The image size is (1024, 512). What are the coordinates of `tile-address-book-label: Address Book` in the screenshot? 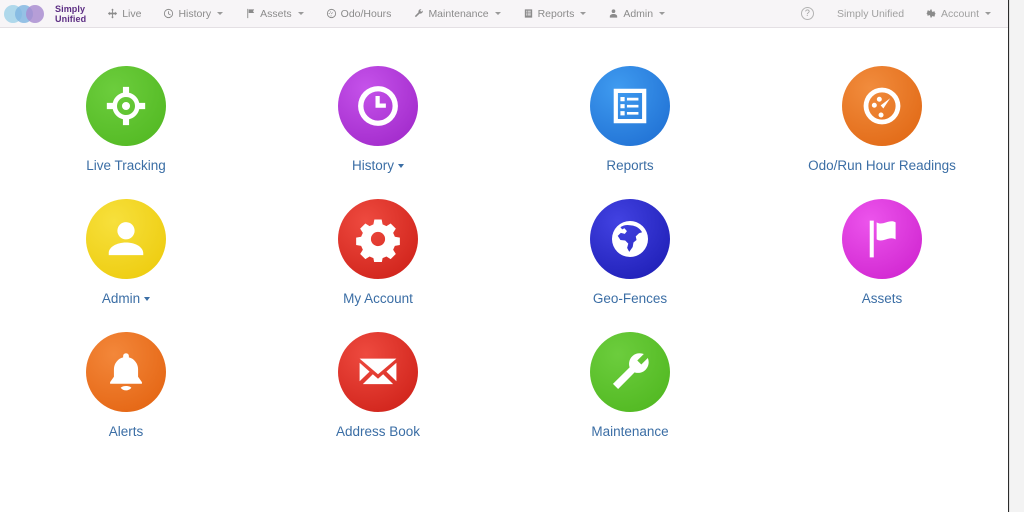 It's located at (378, 431).